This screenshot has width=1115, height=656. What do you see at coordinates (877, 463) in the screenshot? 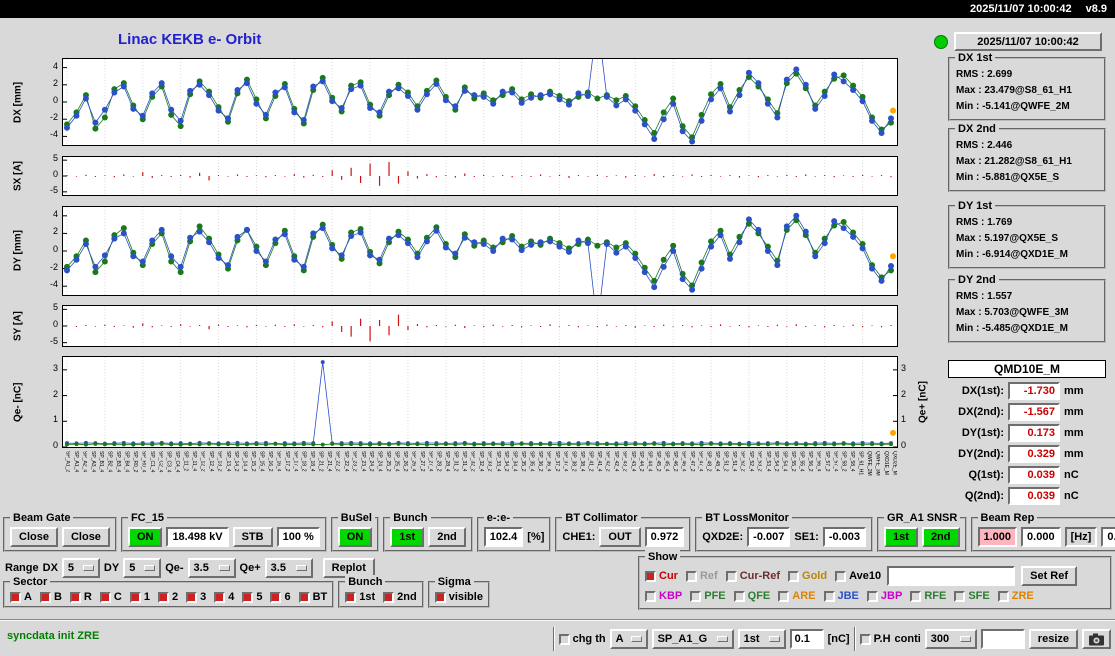
I see `bpm-name-label: QWFE_3M` at bounding box center [877, 463].